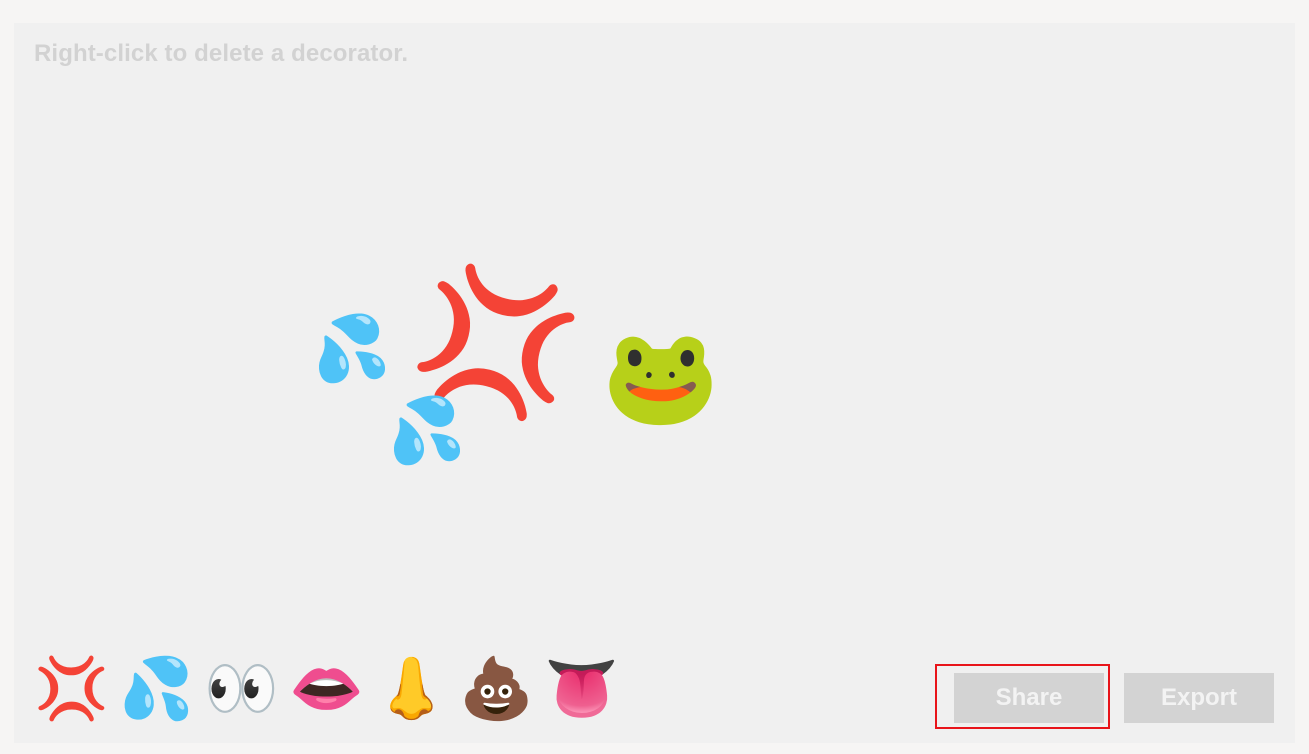 The width and height of the screenshot is (1309, 754). Describe the element at coordinates (156, 689) in the screenshot. I see `palette-sweat-droplets-icon: 💦` at that location.